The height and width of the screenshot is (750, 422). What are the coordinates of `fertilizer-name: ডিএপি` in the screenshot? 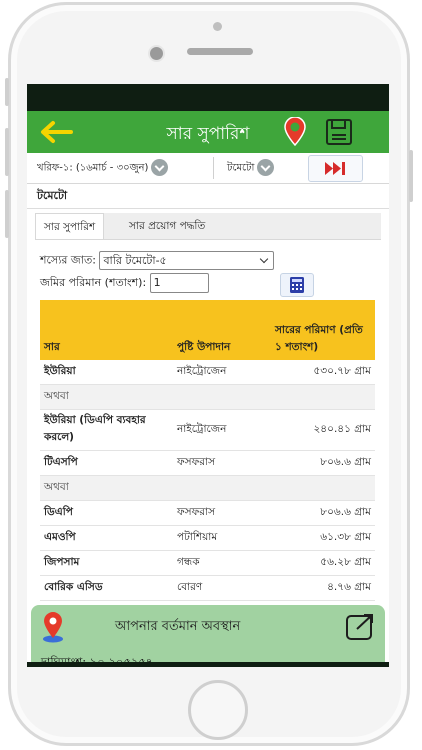 It's located at (106, 513).